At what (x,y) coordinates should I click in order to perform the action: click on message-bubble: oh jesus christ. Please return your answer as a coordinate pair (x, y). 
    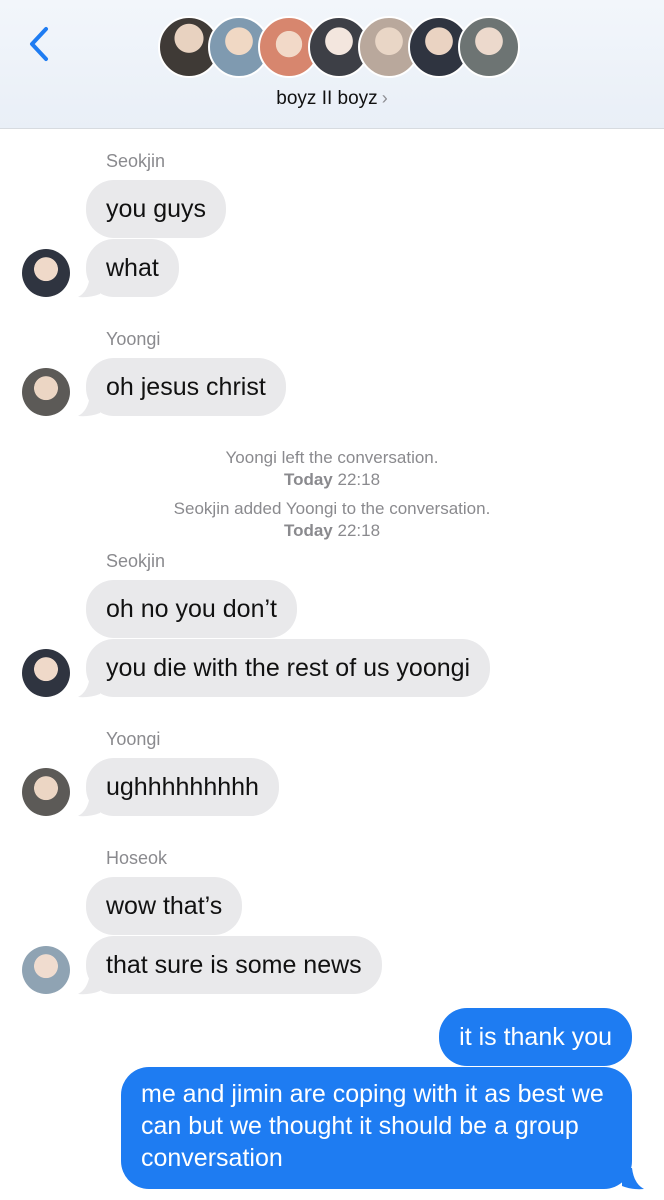
    Looking at the image, I should click on (186, 387).